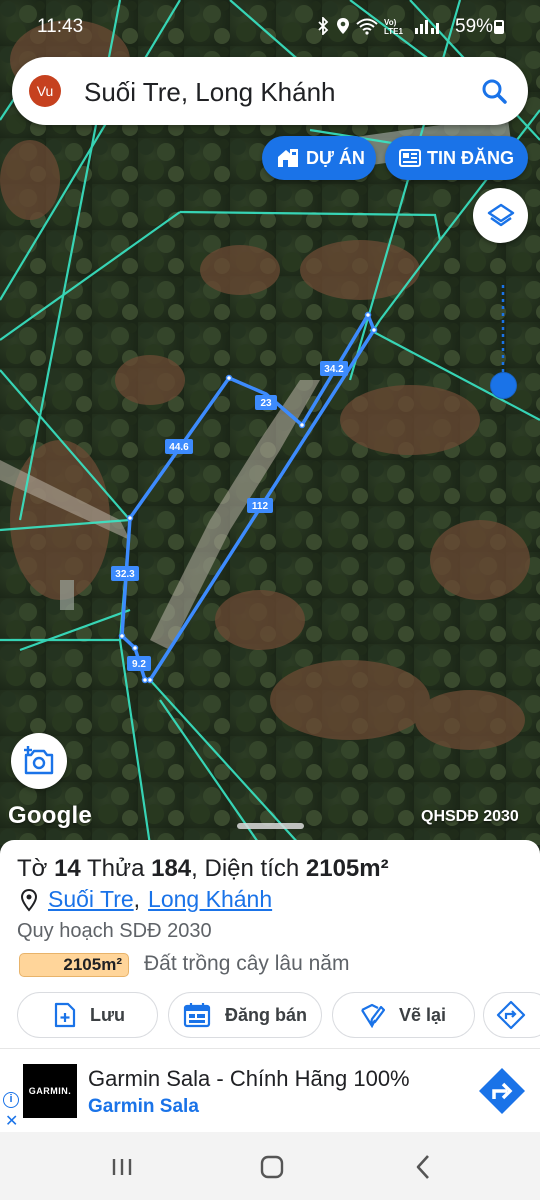  What do you see at coordinates (179, 447) in the screenshot?
I see `edge-label: 44.6` at bounding box center [179, 447].